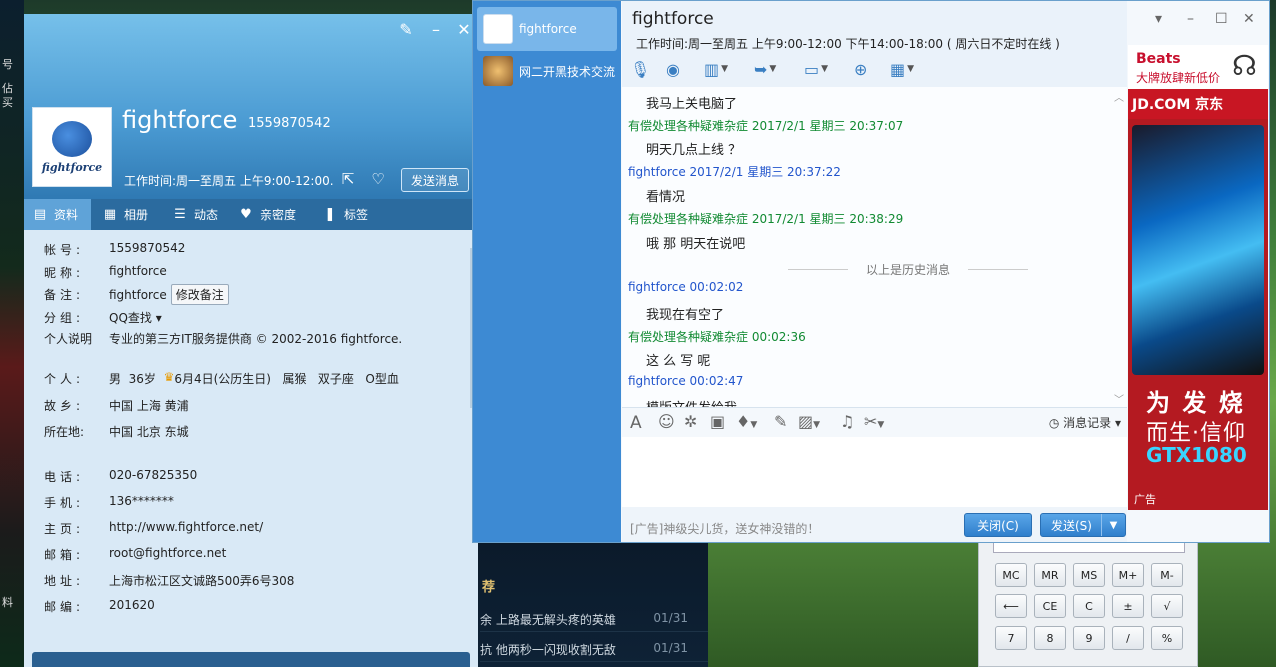  Describe the element at coordinates (666, 421) in the screenshot. I see `emoji-icon: ☺` at that location.